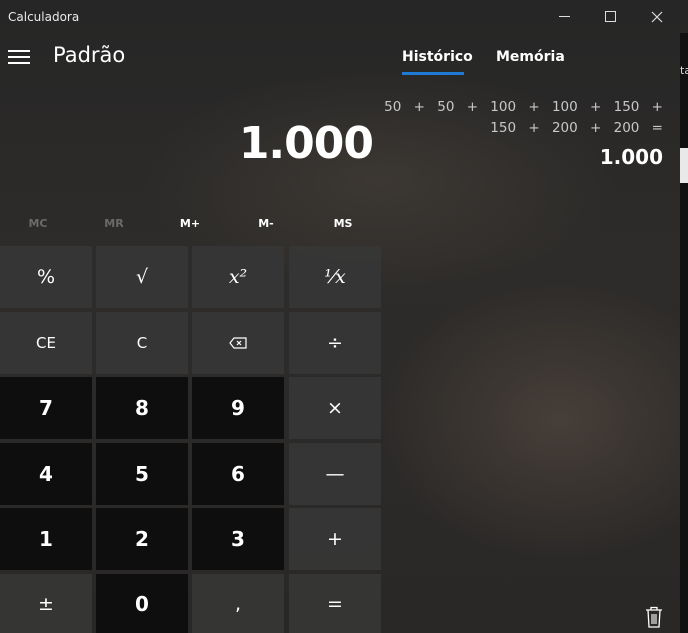 The height and width of the screenshot is (633, 688). I want to click on adjacent-window-text: ta, so click(684, 70).